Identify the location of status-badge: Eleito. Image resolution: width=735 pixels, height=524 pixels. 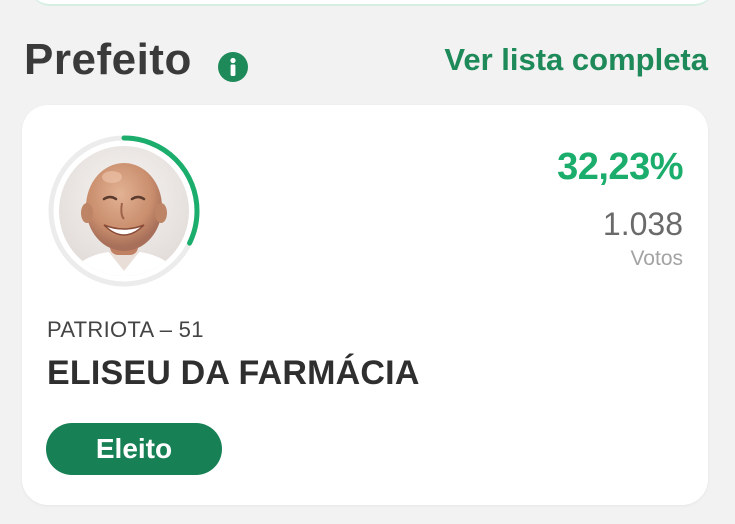
(134, 449).